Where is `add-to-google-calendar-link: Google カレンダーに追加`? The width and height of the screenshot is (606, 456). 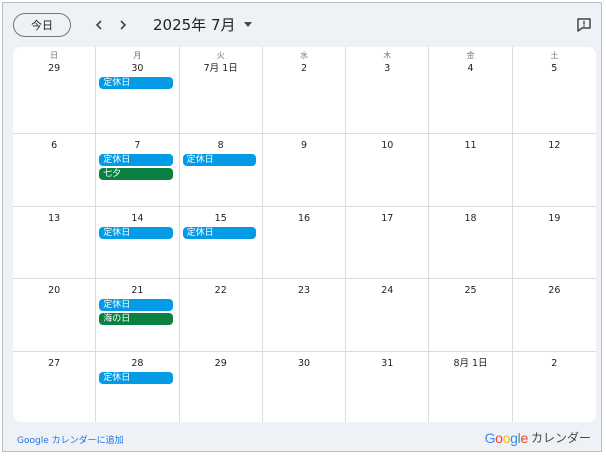
add-to-google-calendar-link: Google カレンダーに追加 is located at coordinates (70, 439).